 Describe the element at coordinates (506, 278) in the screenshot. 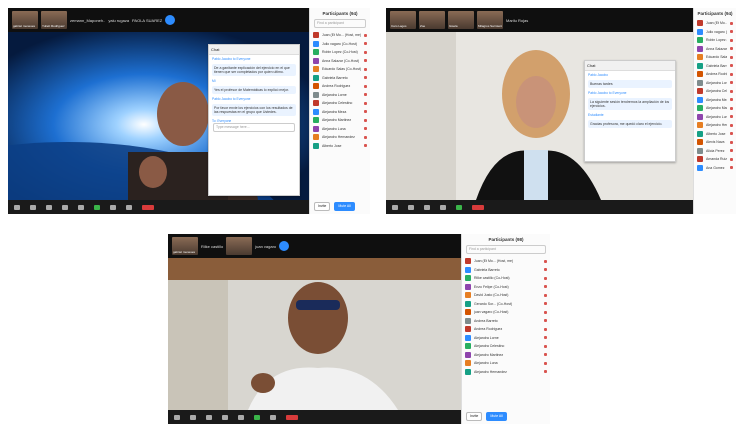

I see `participant-row: Rilke castillo (Co-Host)` at that location.